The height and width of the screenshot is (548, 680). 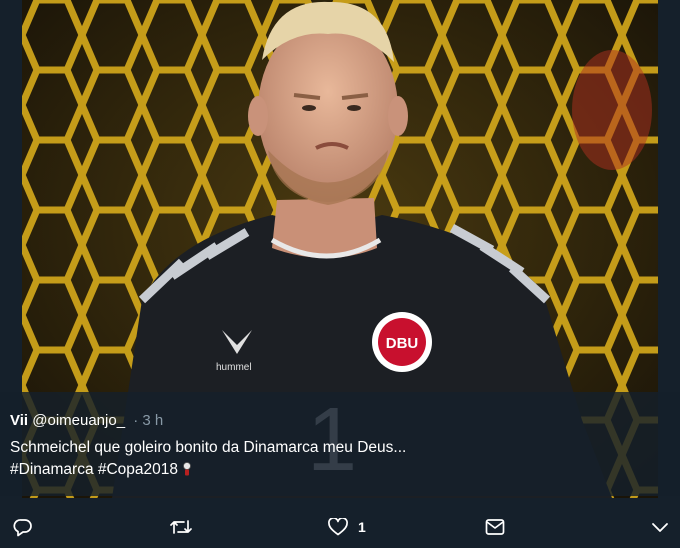 I want to click on like-button: 1, so click(x=347, y=527).